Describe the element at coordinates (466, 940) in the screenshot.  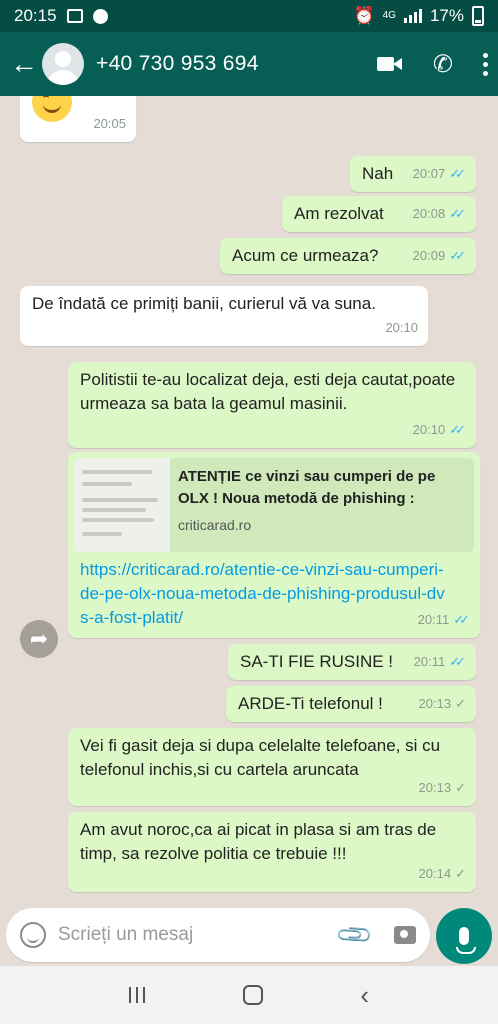
I see `mic-icon` at that location.